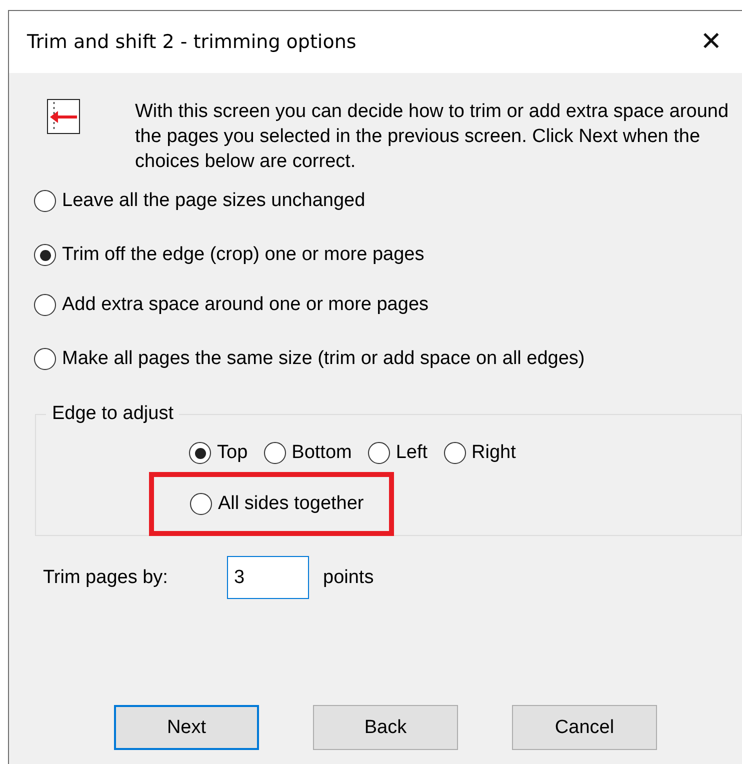 Image resolution: width=742 pixels, height=764 pixels. I want to click on unit-label: points, so click(348, 577).